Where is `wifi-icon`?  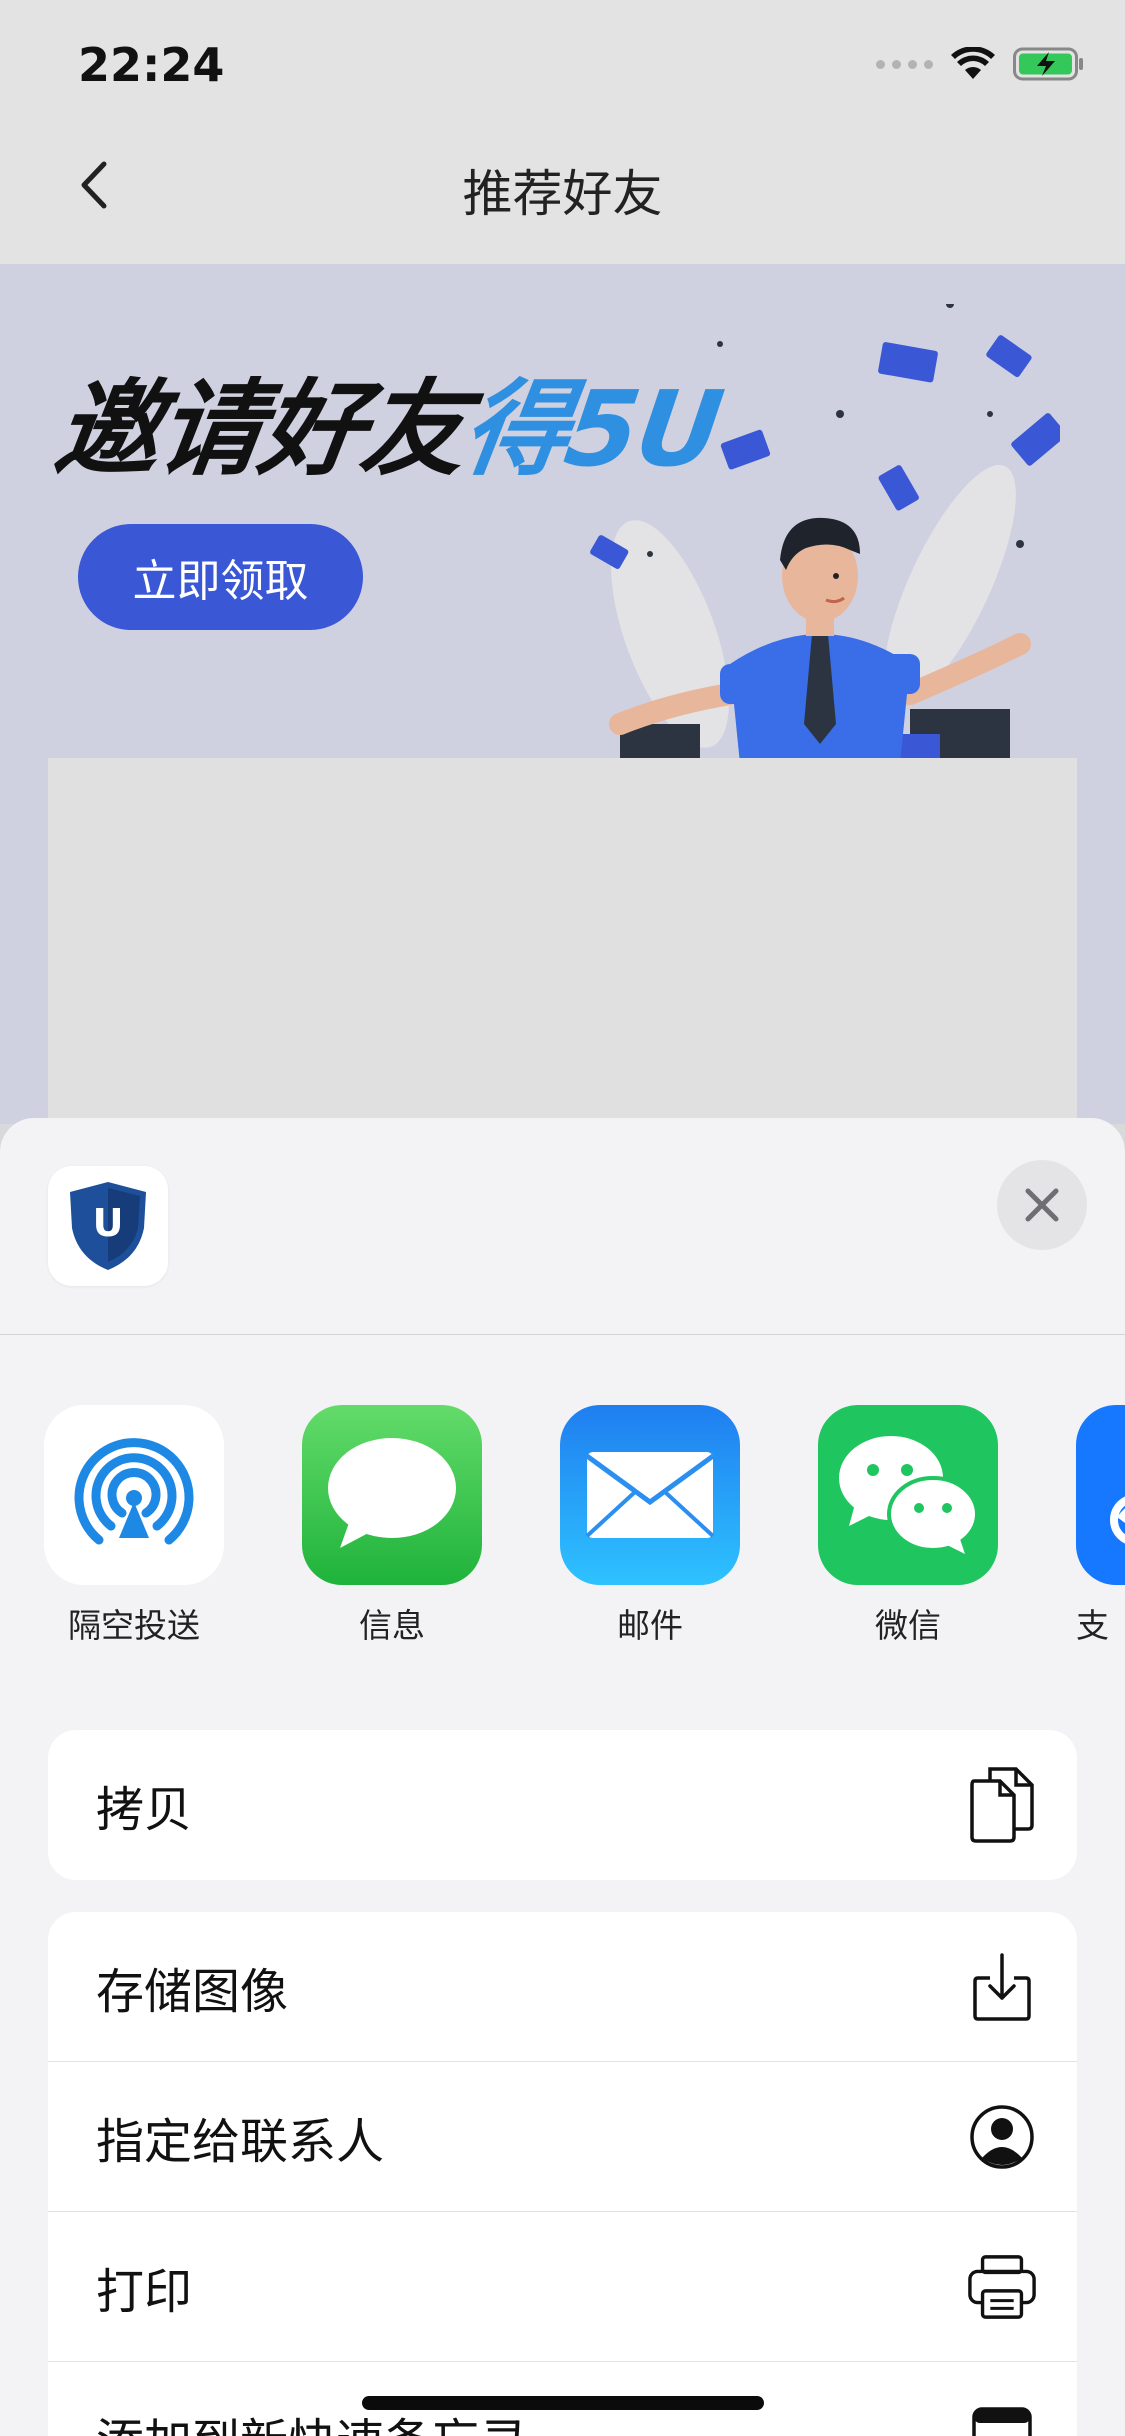
wifi-icon is located at coordinates (973, 63).